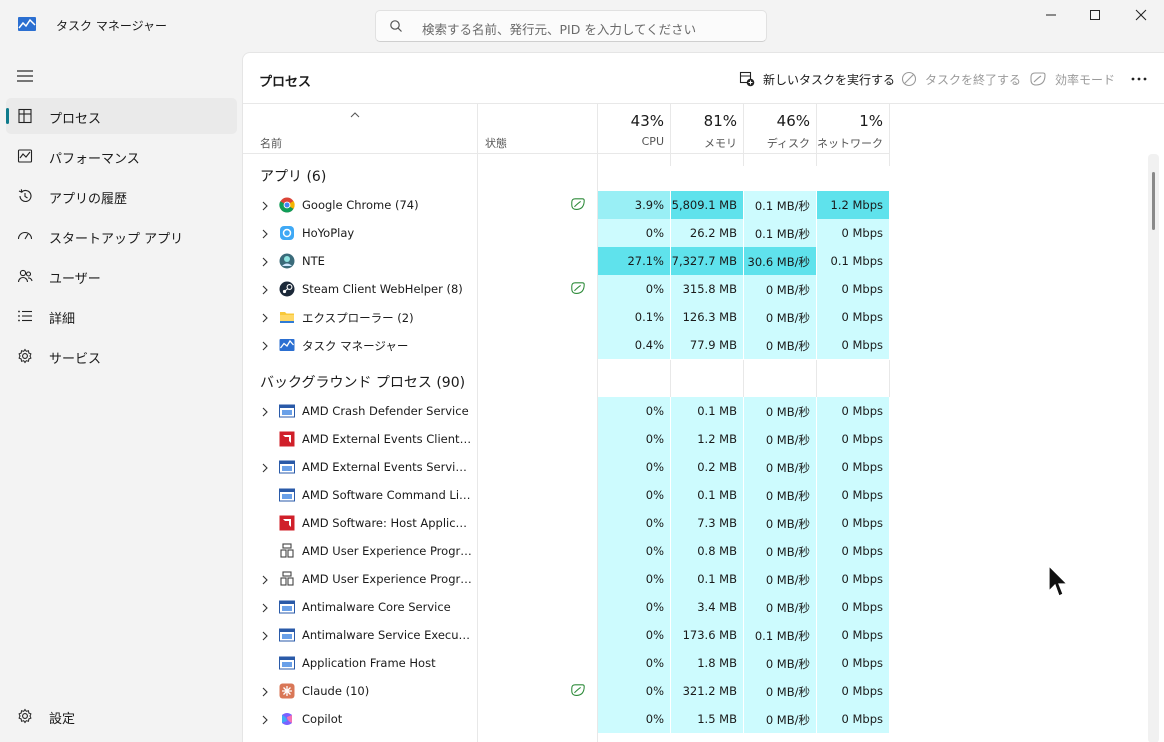 The height and width of the screenshot is (742, 1164). I want to click on group-header-apps: アプリ (6), so click(293, 177).